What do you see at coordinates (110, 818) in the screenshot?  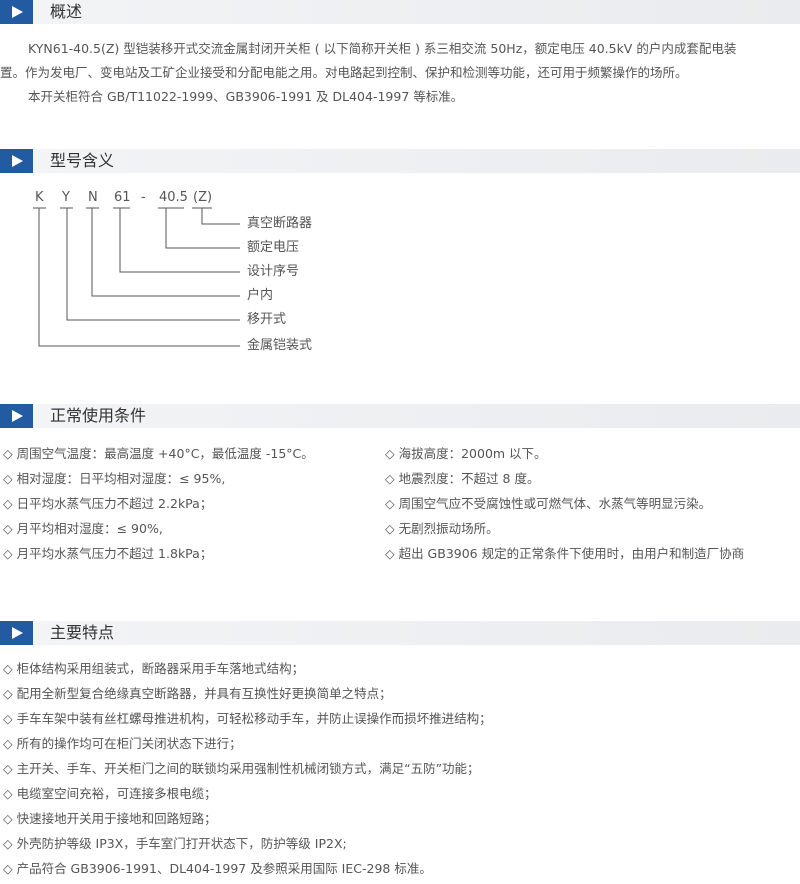 I see `feature-item: ◇ 快速接地开关用于接地和回路短路；` at bounding box center [110, 818].